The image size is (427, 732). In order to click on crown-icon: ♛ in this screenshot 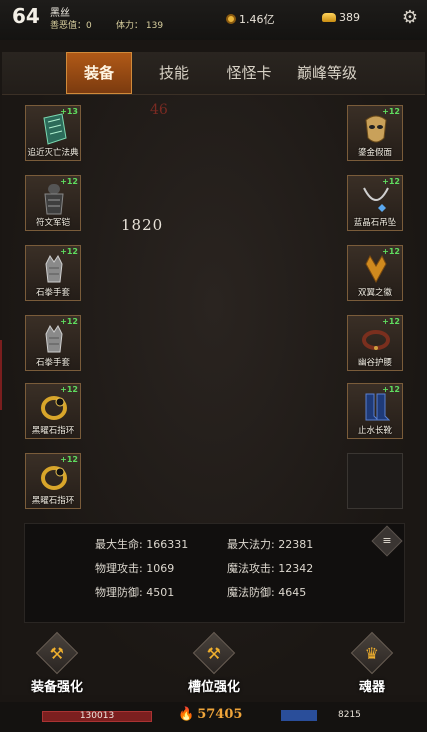, I will do `click(372, 653)`.